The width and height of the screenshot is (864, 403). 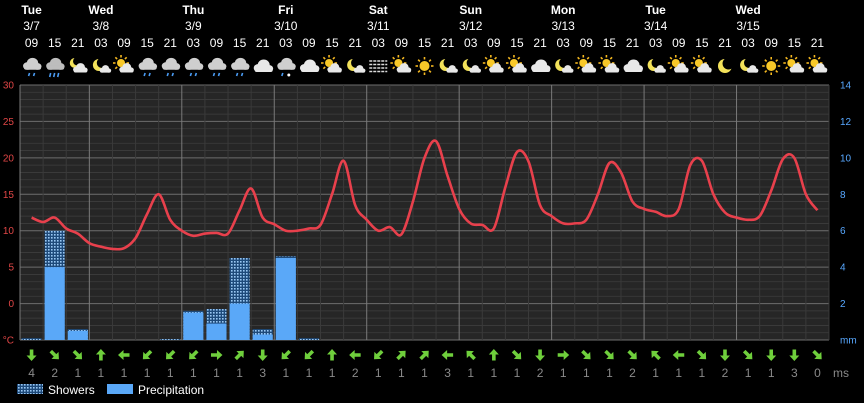 I want to click on day-label: Fri, so click(x=285, y=10).